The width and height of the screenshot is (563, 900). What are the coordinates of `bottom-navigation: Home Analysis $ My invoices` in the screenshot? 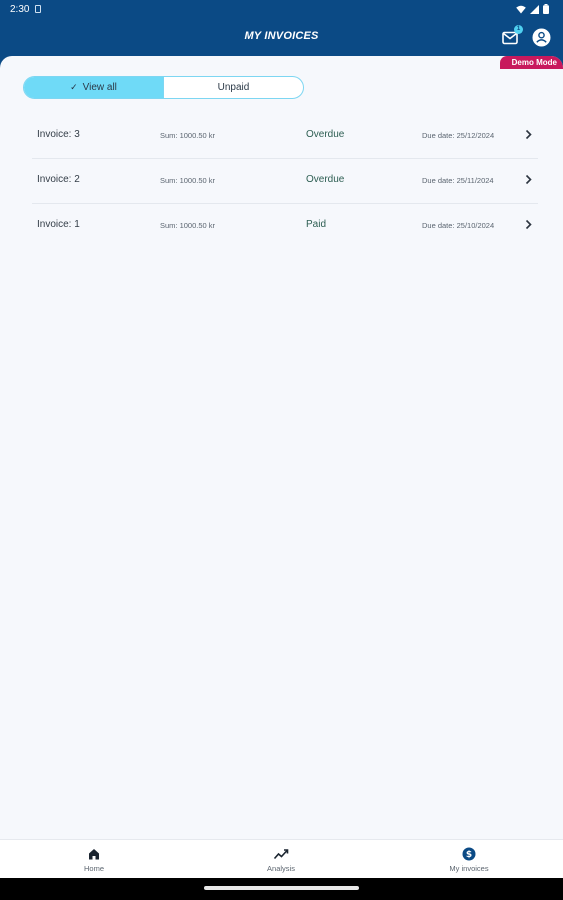 It's located at (281, 858).